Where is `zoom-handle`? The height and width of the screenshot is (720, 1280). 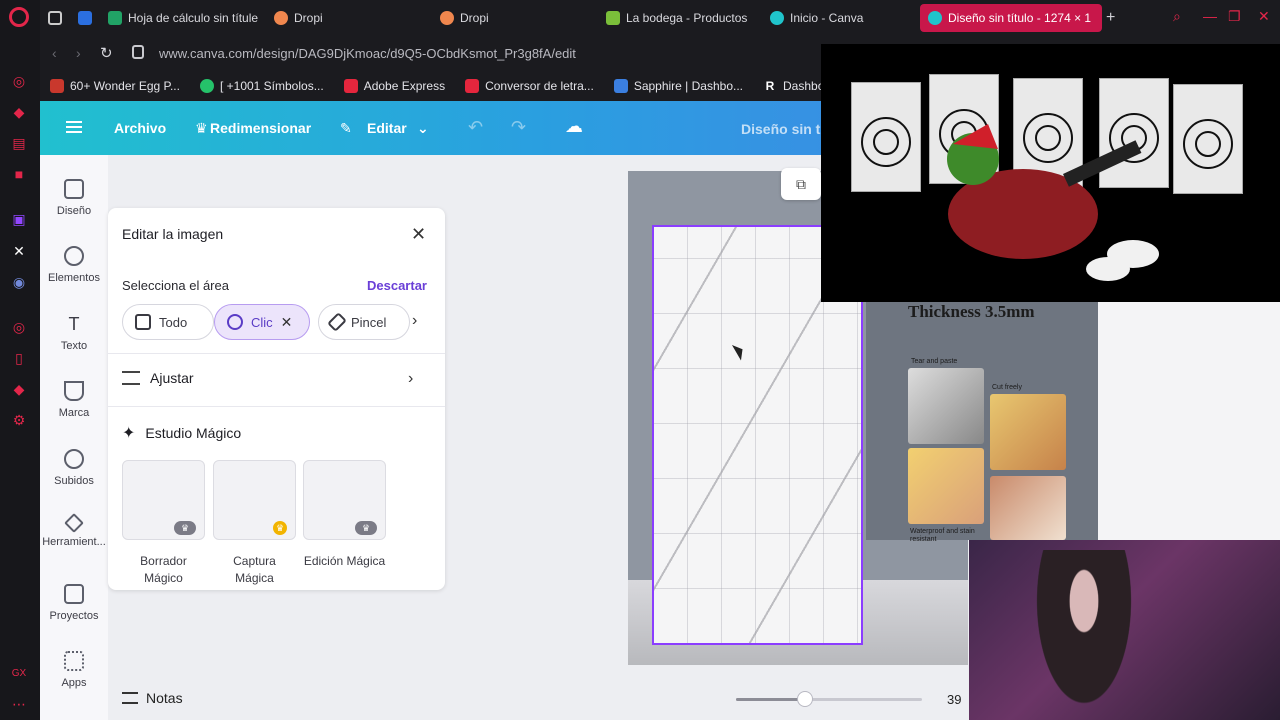
zoom-handle is located at coordinates (804, 699).